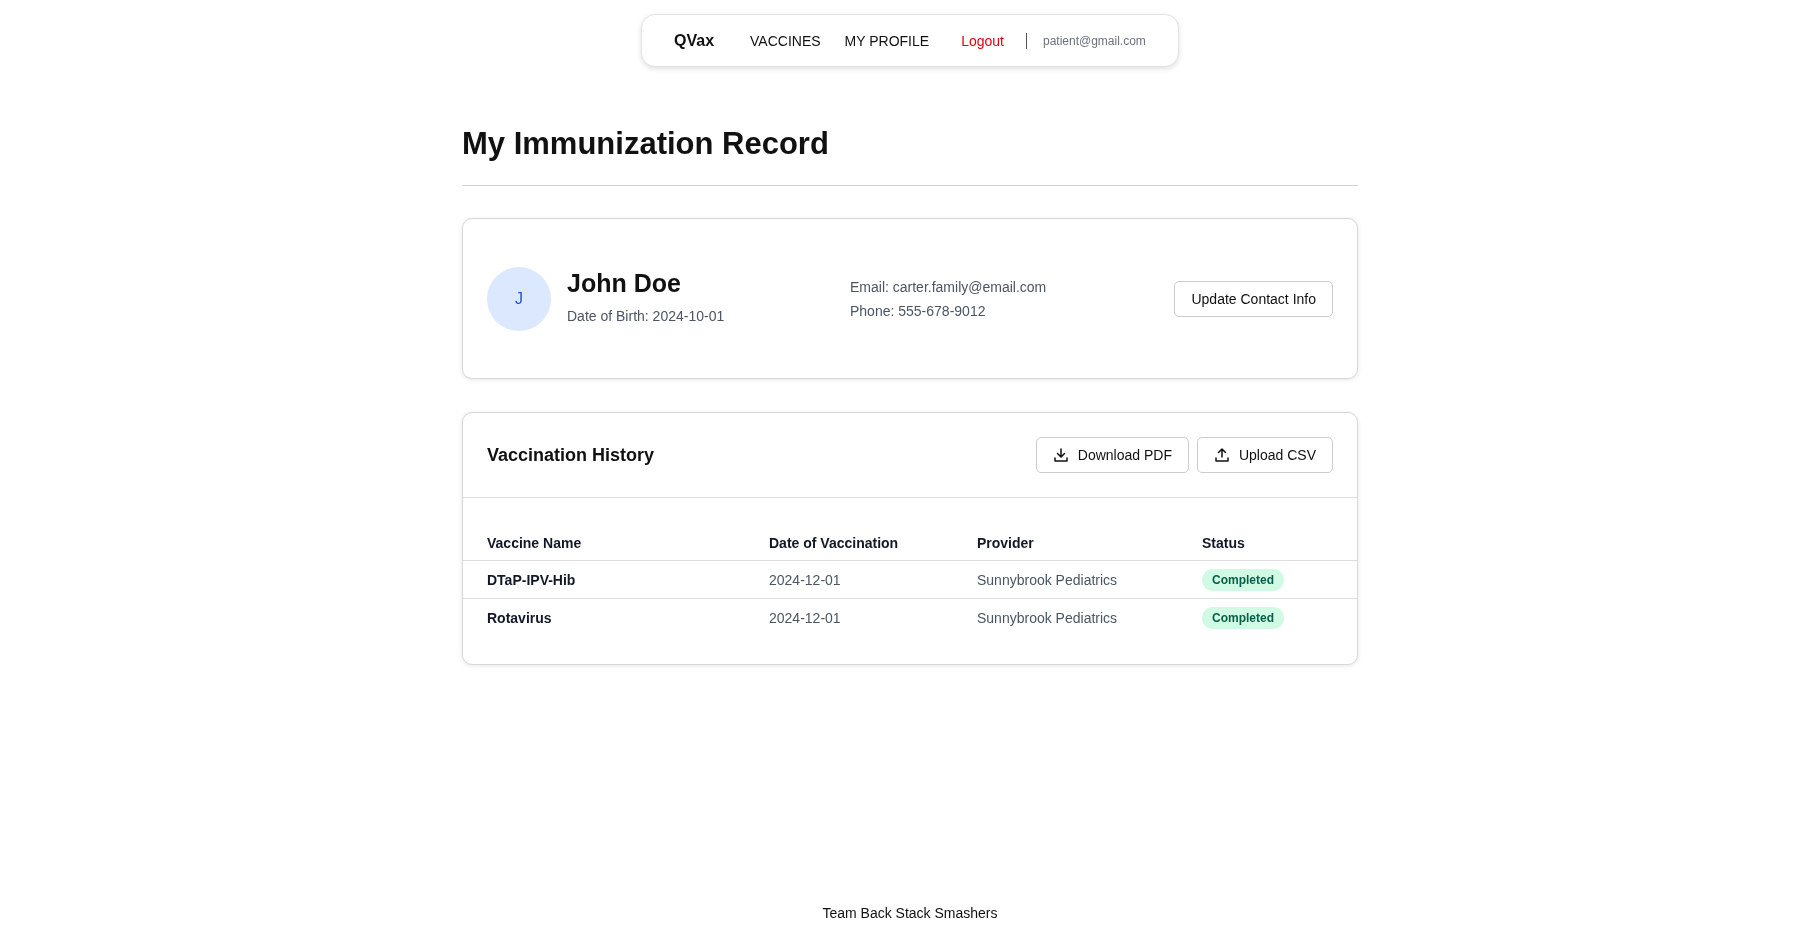 The height and width of the screenshot is (925, 1820). Describe the element at coordinates (571, 455) in the screenshot. I see `section-title: Vaccination History` at that location.